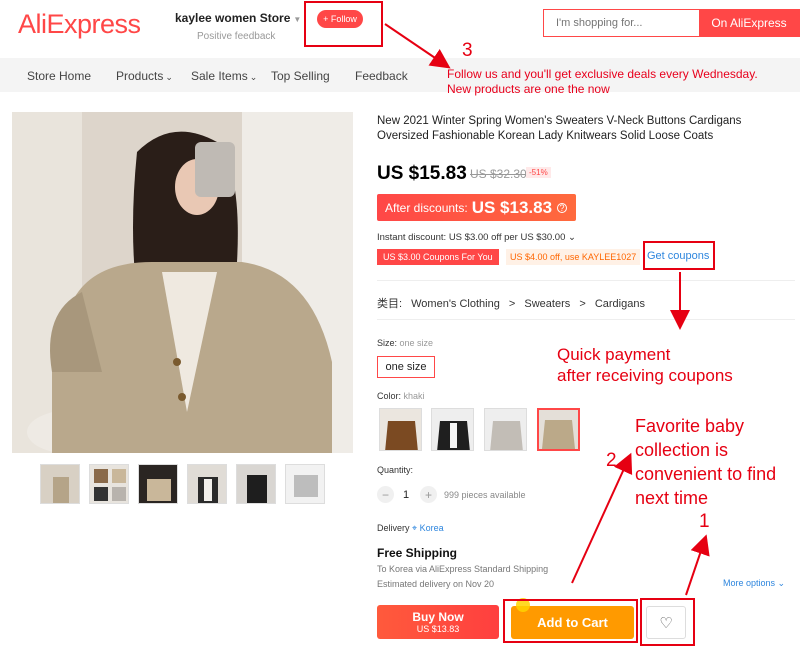  I want to click on arrow-wishlist, so click(697, 565).